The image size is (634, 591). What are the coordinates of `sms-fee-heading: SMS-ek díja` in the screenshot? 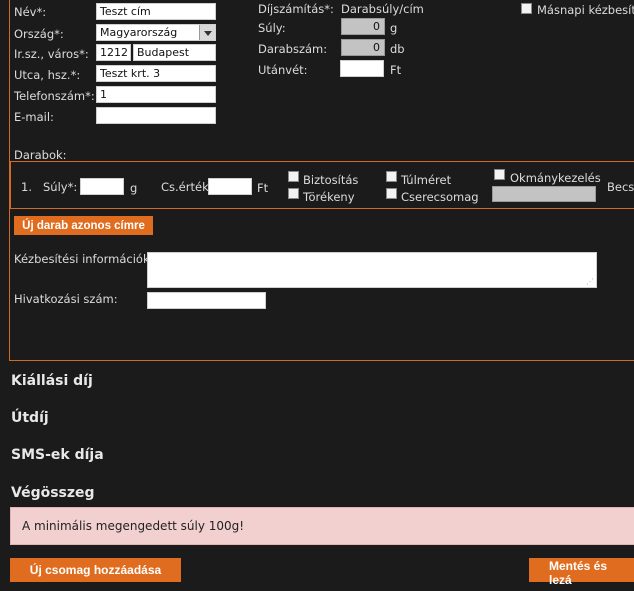 It's located at (57, 455).